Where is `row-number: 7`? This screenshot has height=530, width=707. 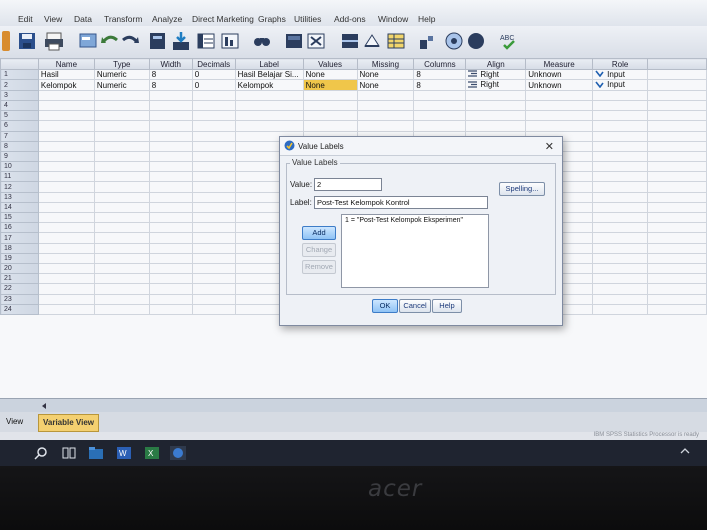
row-number: 7 is located at coordinates (19, 136).